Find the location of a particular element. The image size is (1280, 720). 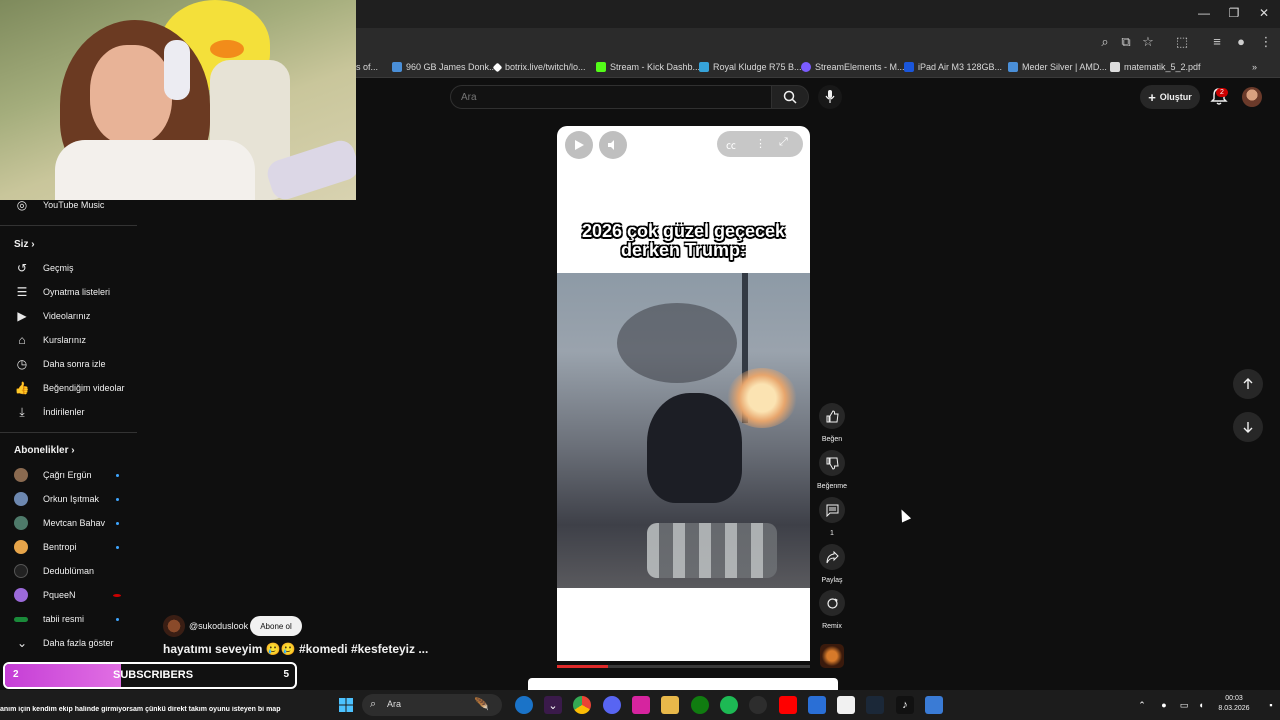

play-button is located at coordinates (579, 145).